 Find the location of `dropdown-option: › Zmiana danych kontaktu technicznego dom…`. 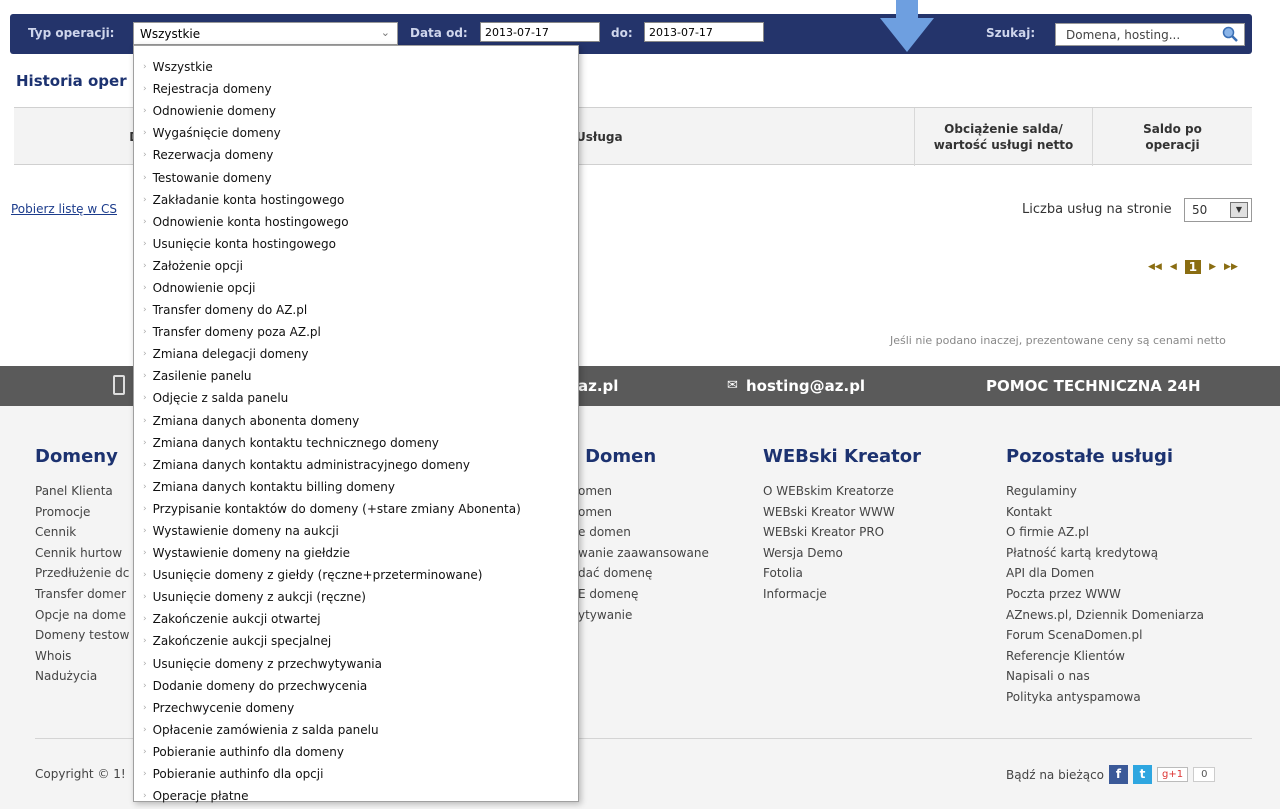

dropdown-option: › Zmiana danych kontaktu technicznego dom… is located at coordinates (356, 443).